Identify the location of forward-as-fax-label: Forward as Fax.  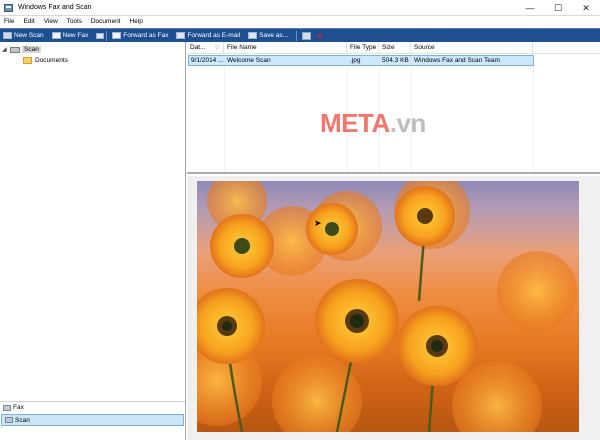
(146, 35).